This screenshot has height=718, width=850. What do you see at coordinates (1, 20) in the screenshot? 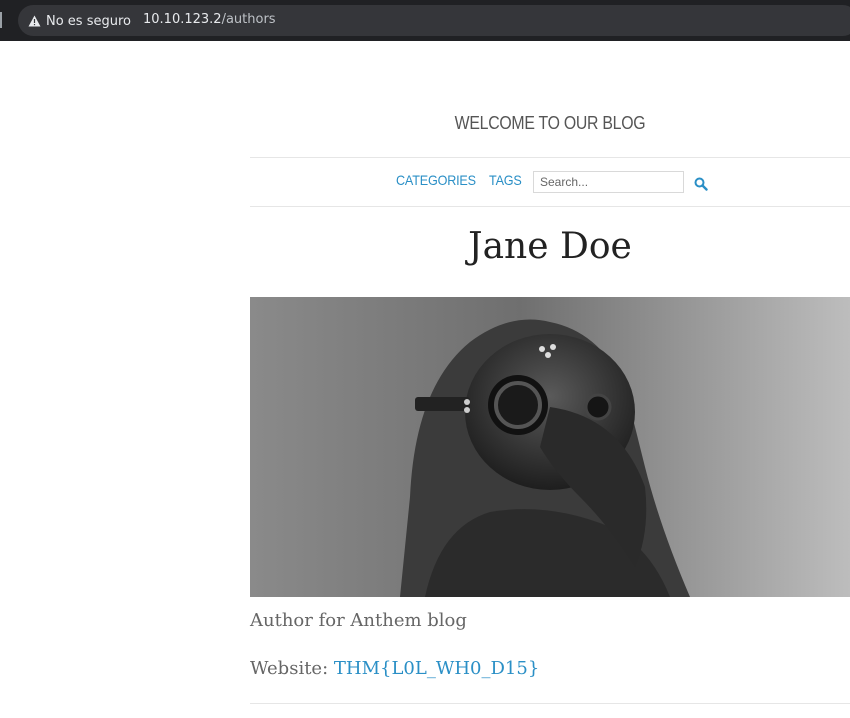
I see `tab-edge` at bounding box center [1, 20].